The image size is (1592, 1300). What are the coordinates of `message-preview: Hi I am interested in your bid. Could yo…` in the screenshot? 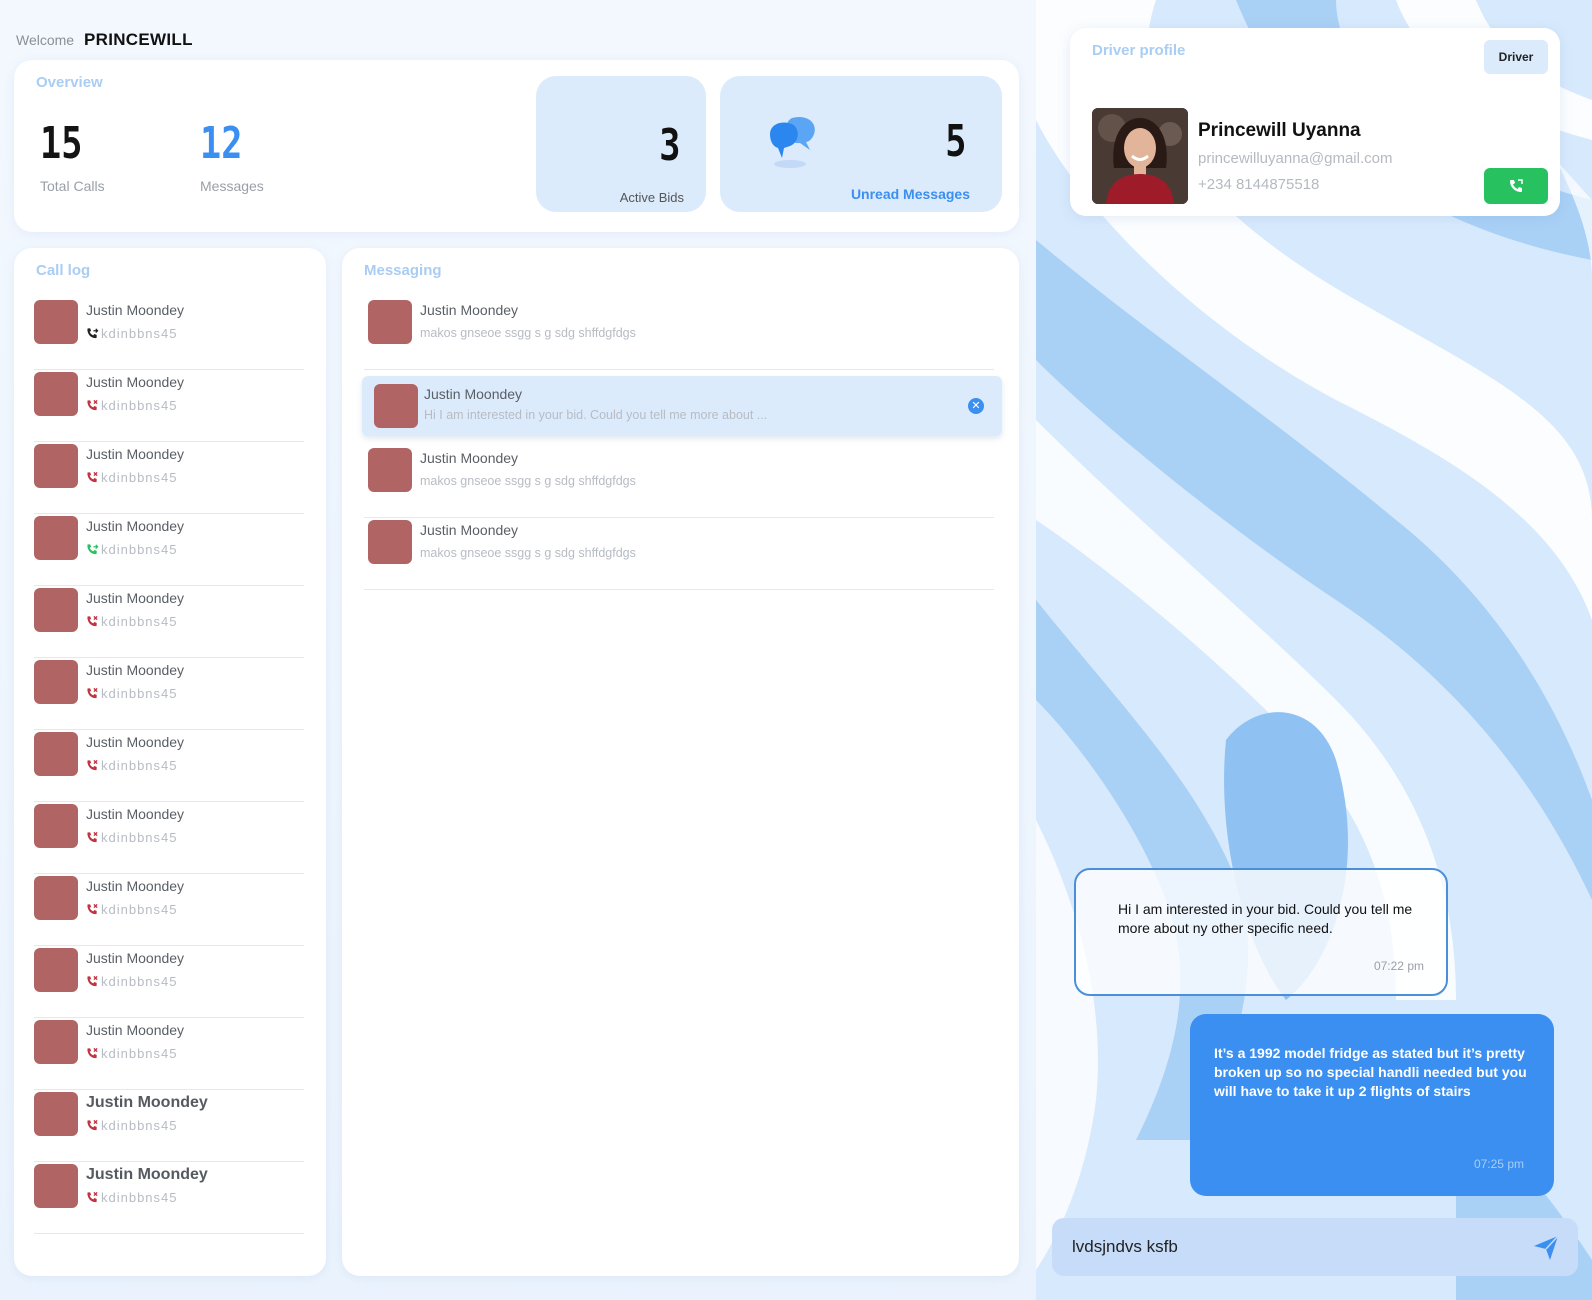 It's located at (596, 415).